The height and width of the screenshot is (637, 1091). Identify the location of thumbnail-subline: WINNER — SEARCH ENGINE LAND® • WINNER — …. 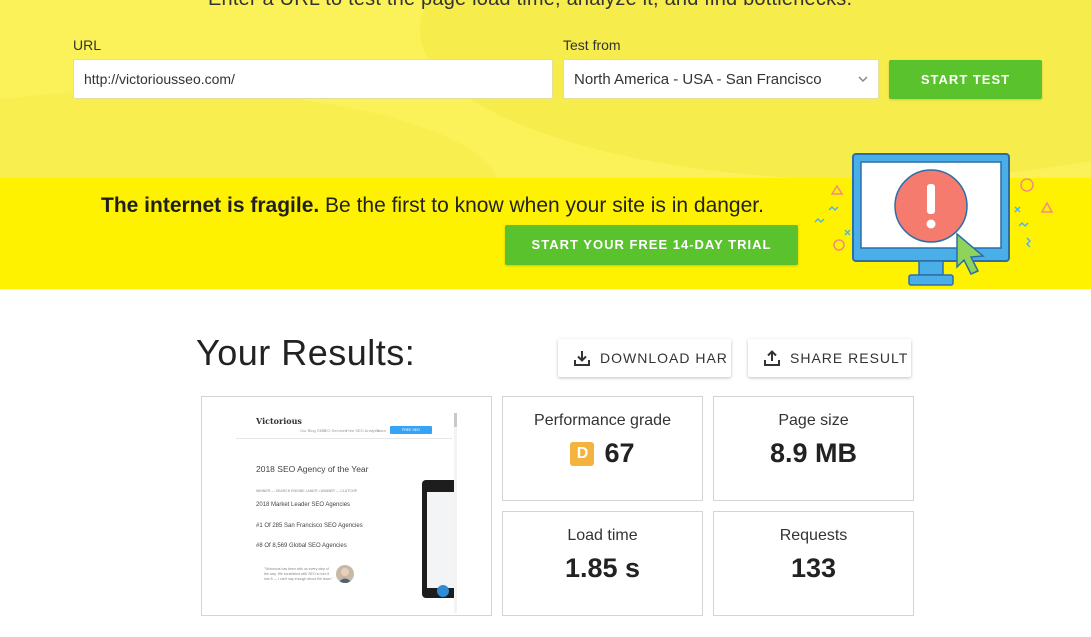
(307, 491).